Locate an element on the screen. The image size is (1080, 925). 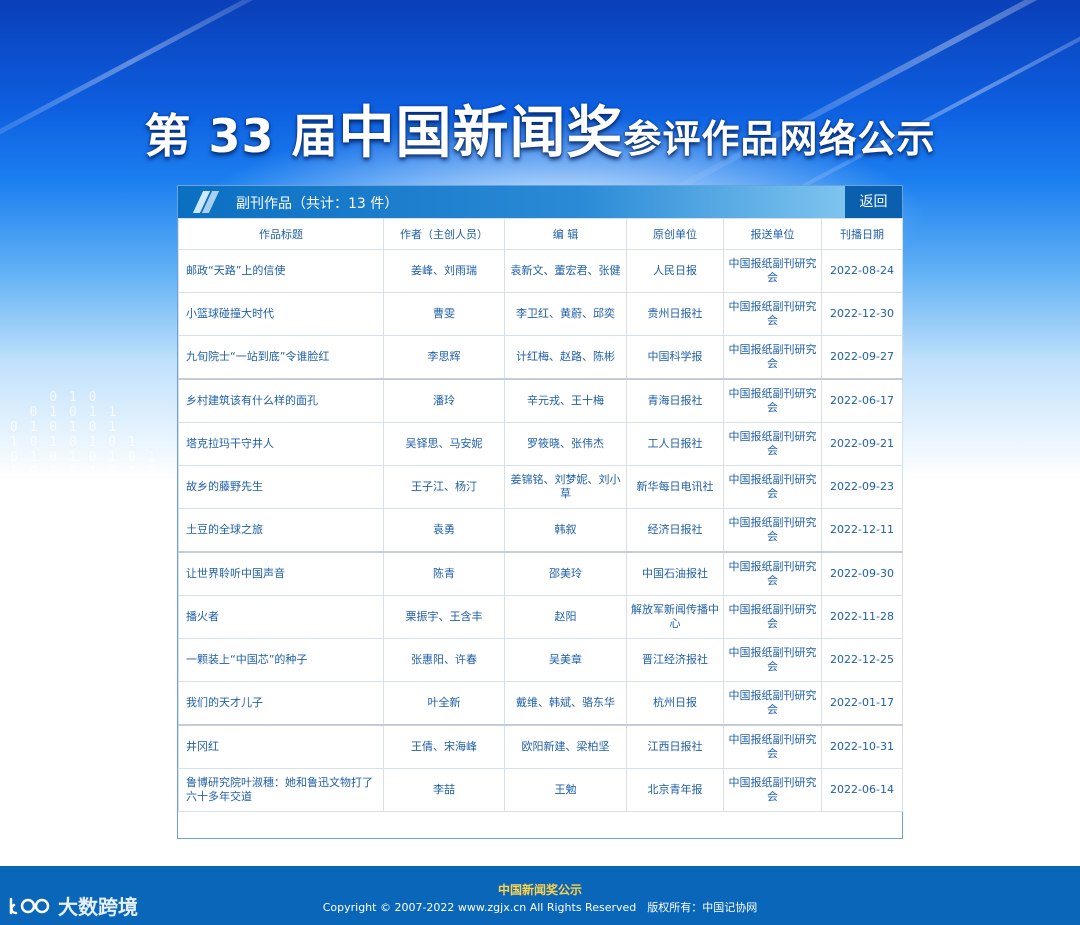
work-title-link: 小篮球碰撞大时代 is located at coordinates (281, 314).